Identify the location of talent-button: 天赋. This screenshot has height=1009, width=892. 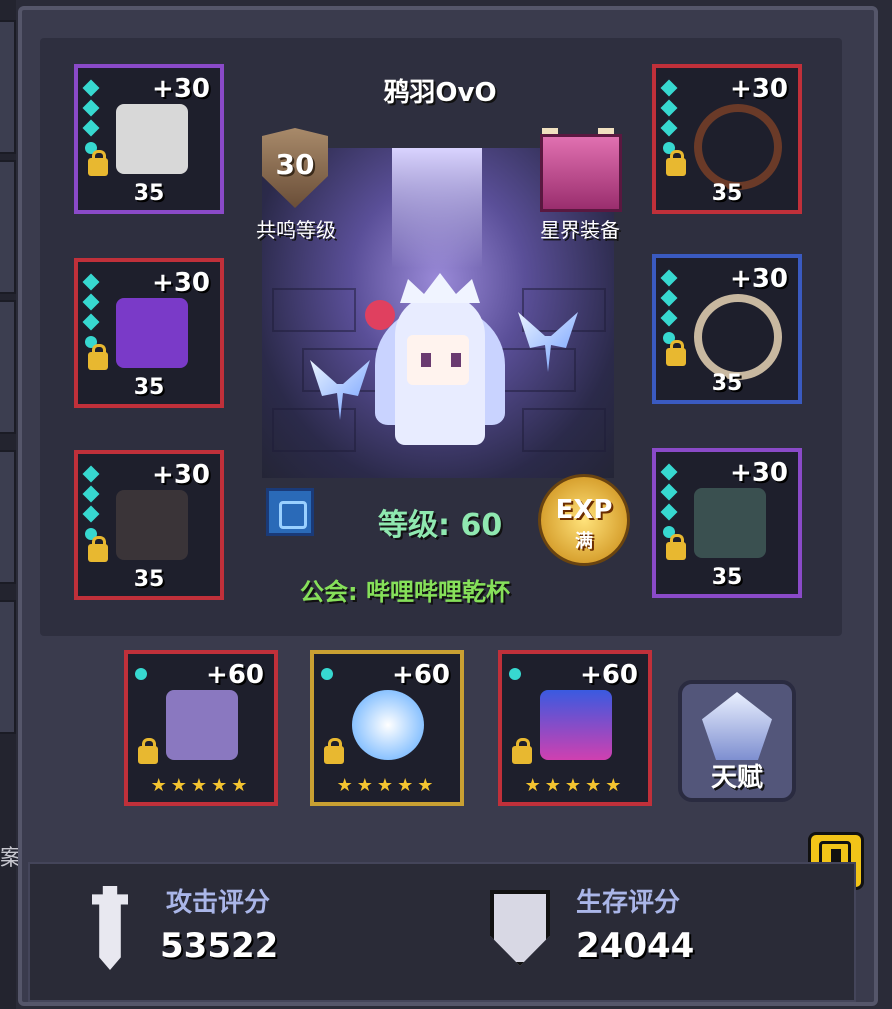
(737, 741).